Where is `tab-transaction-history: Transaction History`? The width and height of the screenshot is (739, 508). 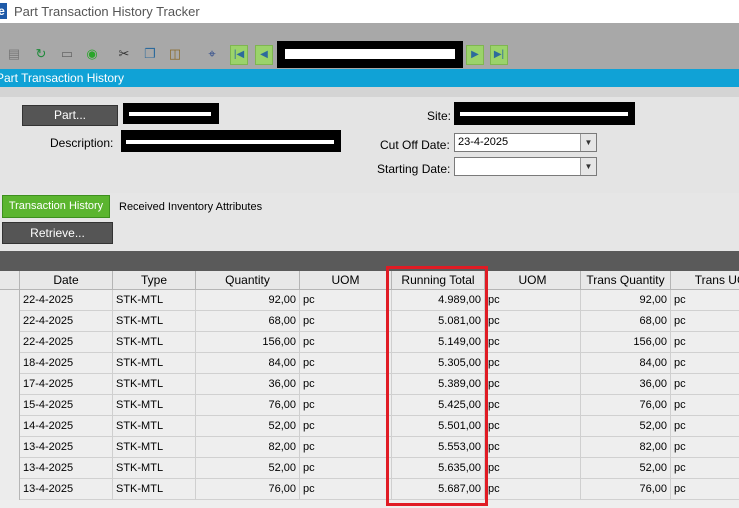
tab-transaction-history: Transaction History is located at coordinates (56, 206).